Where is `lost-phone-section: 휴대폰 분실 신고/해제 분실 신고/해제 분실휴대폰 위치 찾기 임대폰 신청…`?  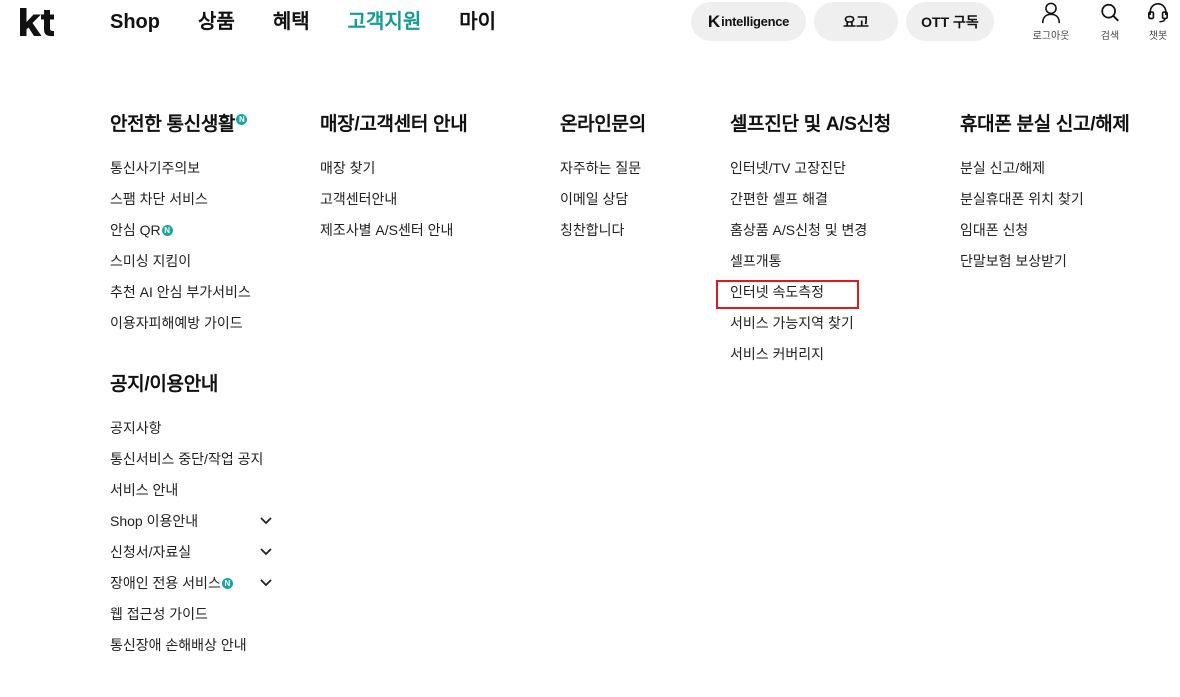
lost-phone-section: 휴대폰 분실 신고/해제 분실 신고/해제 분실휴대폰 위치 찾기 임대폰 신청… is located at coordinates (1045, 197).